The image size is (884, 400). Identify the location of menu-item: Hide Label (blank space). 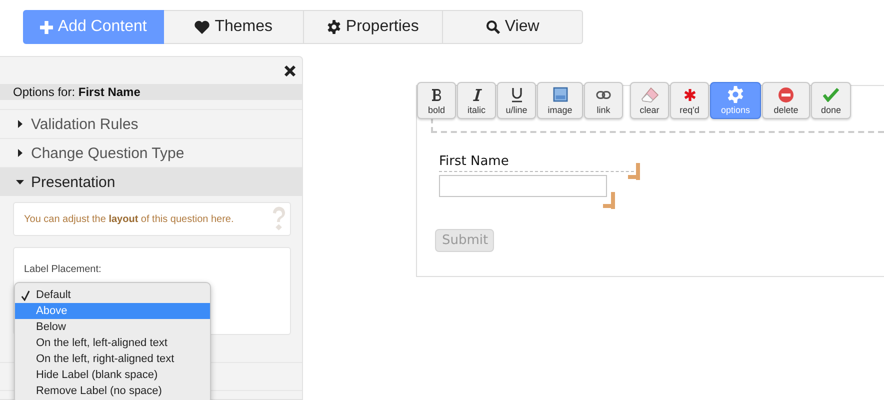
(112, 375).